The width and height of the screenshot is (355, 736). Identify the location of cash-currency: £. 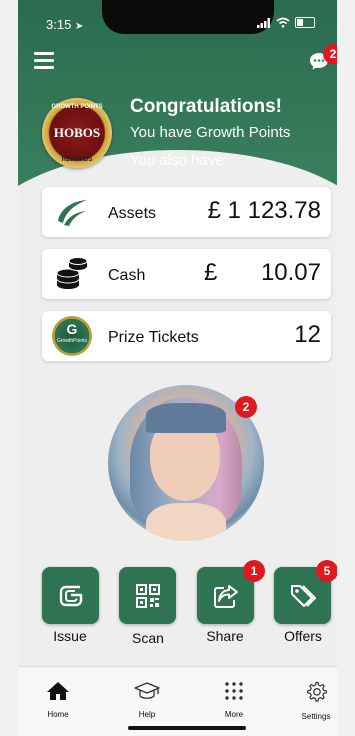
(211, 272).